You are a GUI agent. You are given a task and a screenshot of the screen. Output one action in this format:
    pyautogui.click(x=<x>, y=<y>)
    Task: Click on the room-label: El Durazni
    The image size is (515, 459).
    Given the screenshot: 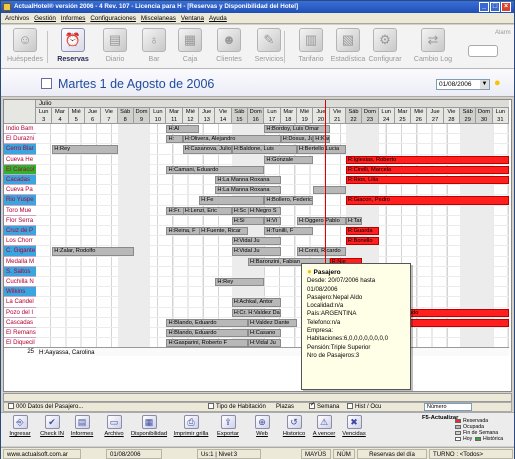 What is the action you would take?
    pyautogui.click(x=20, y=139)
    